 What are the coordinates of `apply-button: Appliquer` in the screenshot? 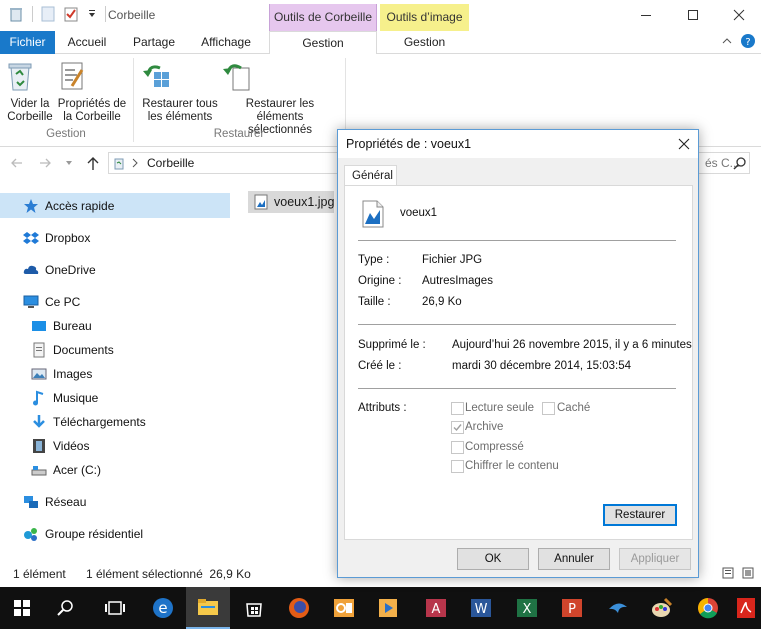 It's located at (655, 559).